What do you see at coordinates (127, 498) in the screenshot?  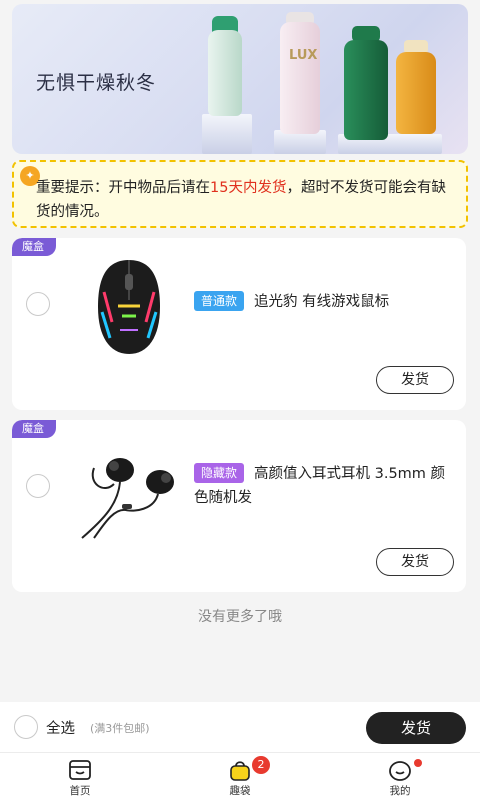 I see `earphones-image` at bounding box center [127, 498].